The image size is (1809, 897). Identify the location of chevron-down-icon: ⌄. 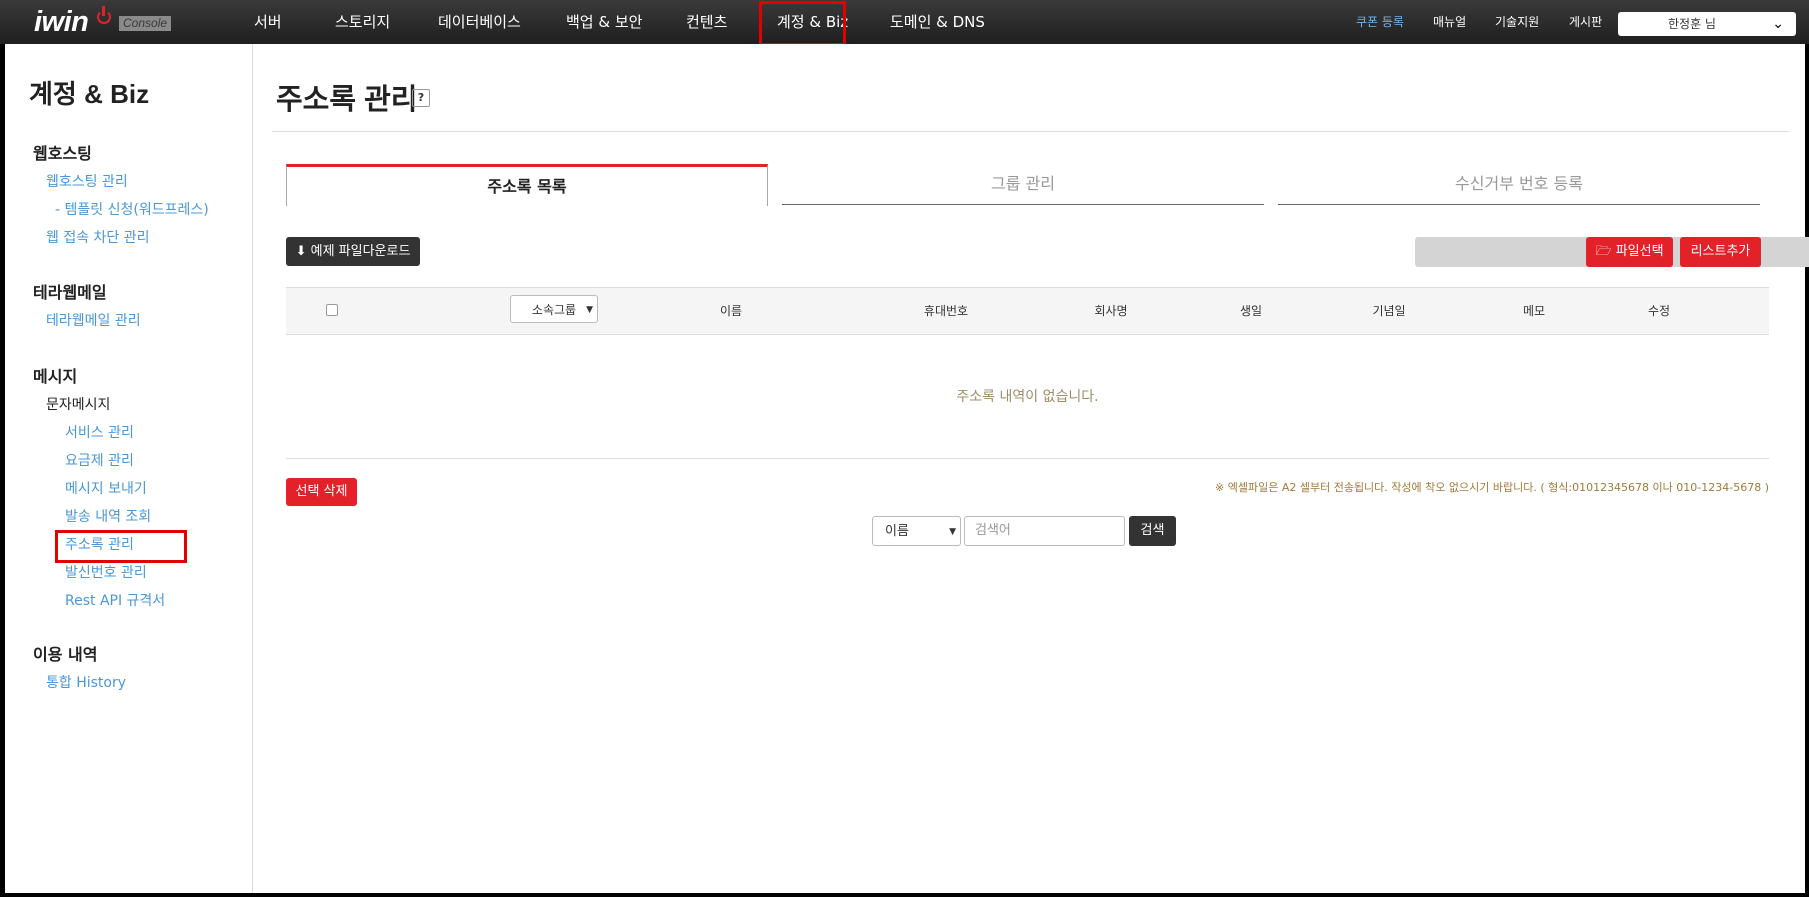
(1778, 24).